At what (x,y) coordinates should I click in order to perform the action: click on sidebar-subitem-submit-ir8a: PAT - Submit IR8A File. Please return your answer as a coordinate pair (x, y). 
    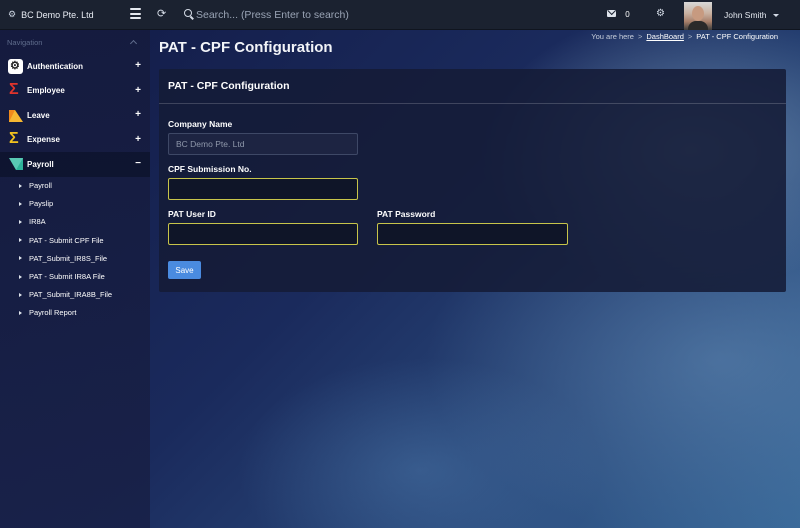
    Looking at the image, I should click on (75, 276).